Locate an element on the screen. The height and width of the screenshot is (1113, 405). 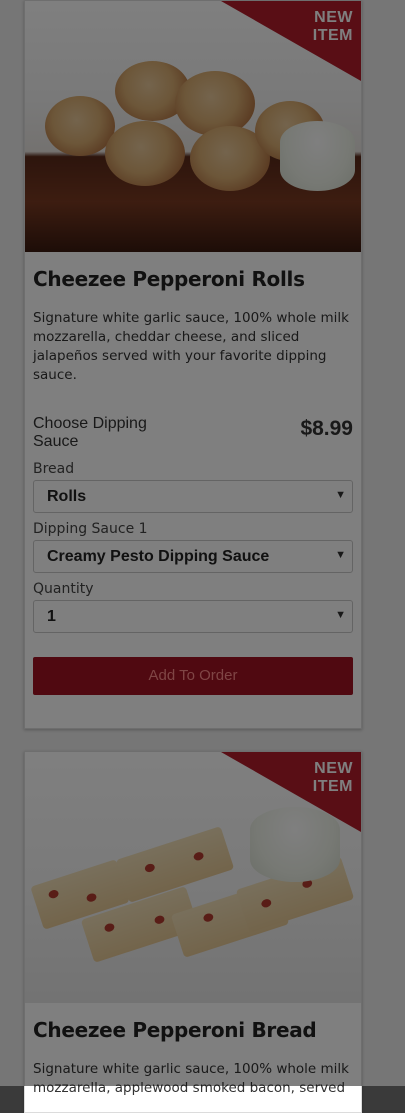
dipping-sauce-select: Creamy Pesto Dipping Sauce ▼ is located at coordinates (193, 556).